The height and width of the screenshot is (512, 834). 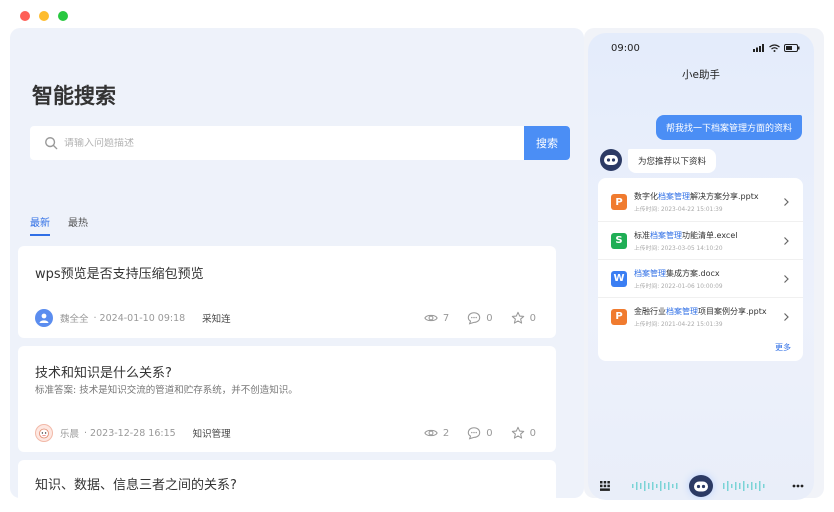 What do you see at coordinates (212, 433) in the screenshot?
I see `category-tag: 知识管理` at bounding box center [212, 433].